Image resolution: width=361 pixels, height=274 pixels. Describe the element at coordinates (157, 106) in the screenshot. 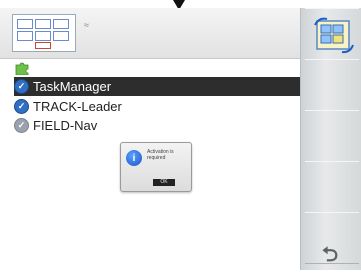

I see `app-item-track-leader: ✓ TRACK-Leader` at that location.